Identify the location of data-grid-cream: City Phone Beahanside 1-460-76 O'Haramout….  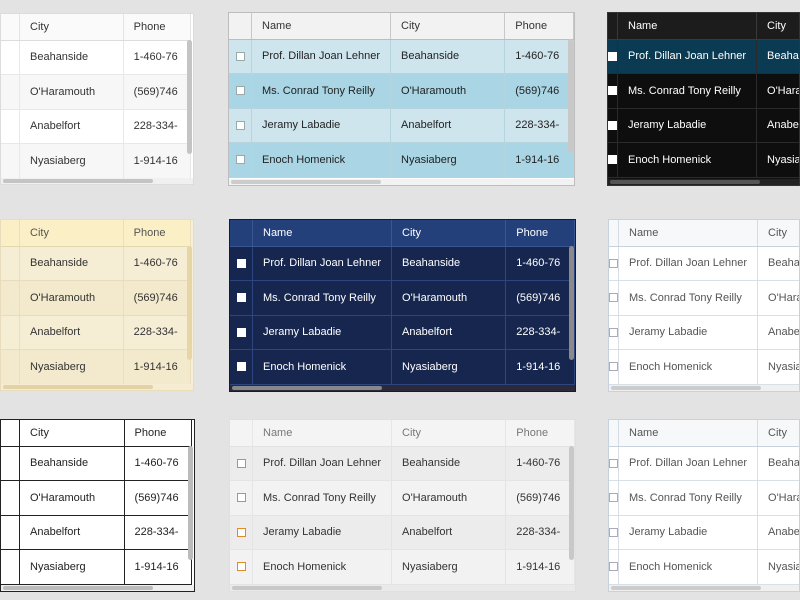
(97, 305).